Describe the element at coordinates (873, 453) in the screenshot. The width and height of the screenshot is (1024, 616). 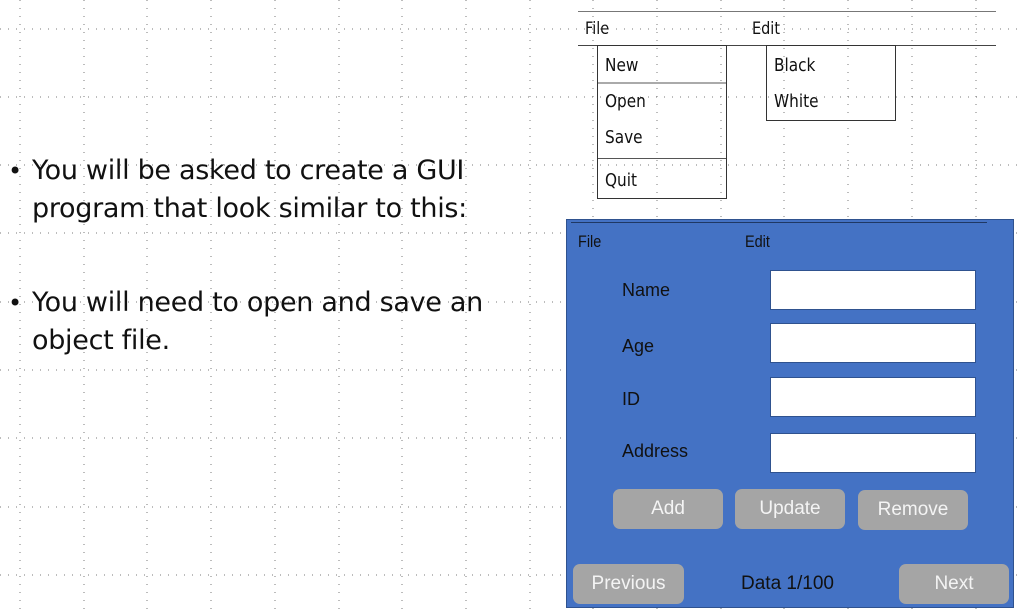
I see `address-input` at that location.